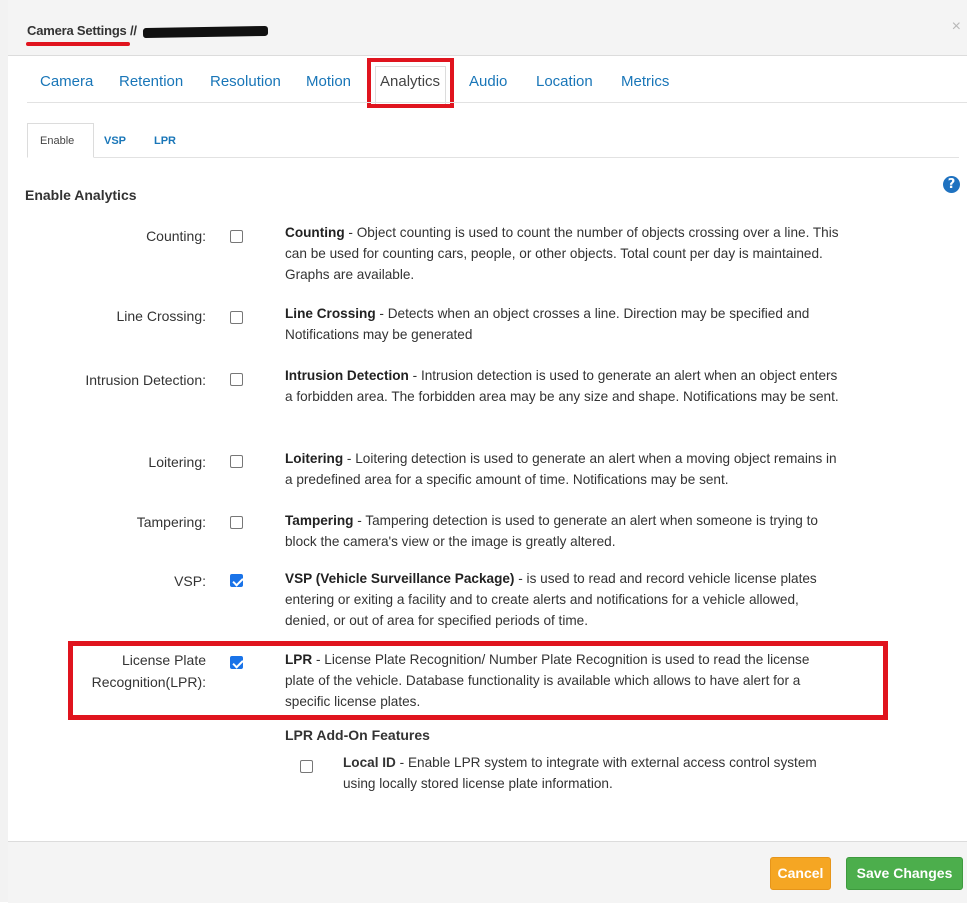  I want to click on modal-title: Camera Settings //, so click(147, 30).